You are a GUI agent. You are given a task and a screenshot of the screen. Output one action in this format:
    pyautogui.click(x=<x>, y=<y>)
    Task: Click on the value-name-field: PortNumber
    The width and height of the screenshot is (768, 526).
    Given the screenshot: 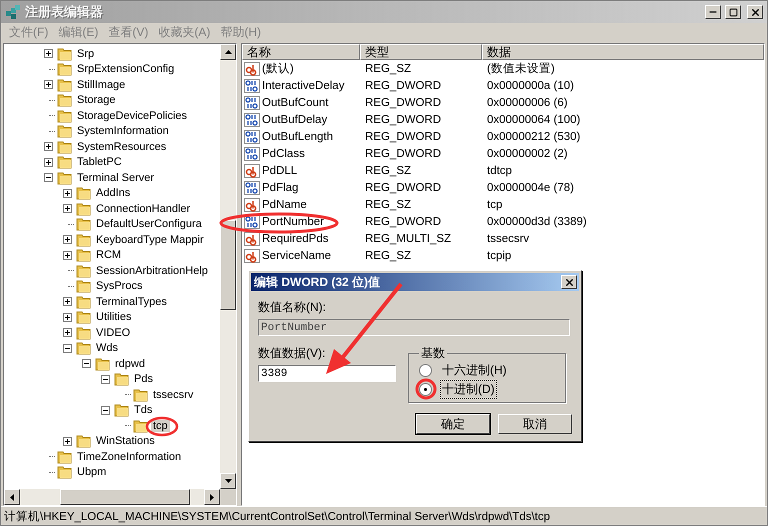 What is the action you would take?
    pyautogui.click(x=414, y=327)
    